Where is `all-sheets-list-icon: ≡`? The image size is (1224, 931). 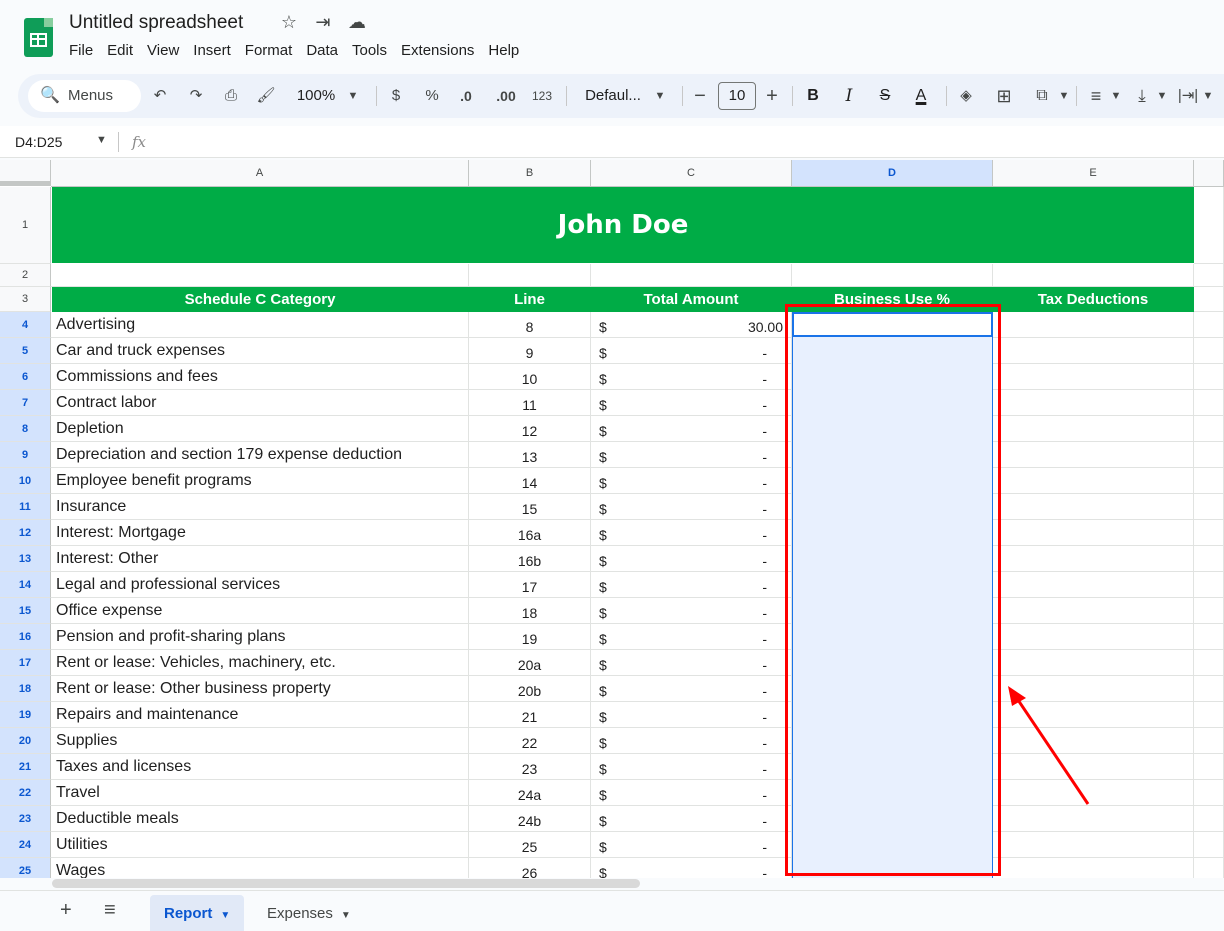
all-sheets-list-icon: ≡ is located at coordinates (110, 910).